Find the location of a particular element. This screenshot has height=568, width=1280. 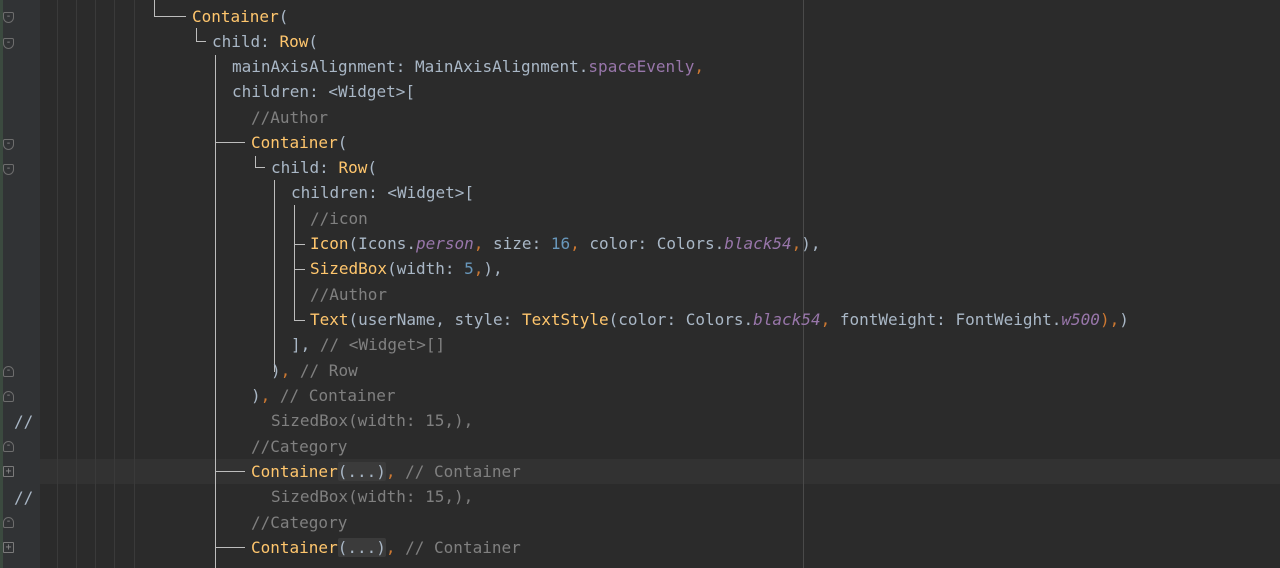

editor-gutter: - - - - - - - + - + // // is located at coordinates (20, 284).